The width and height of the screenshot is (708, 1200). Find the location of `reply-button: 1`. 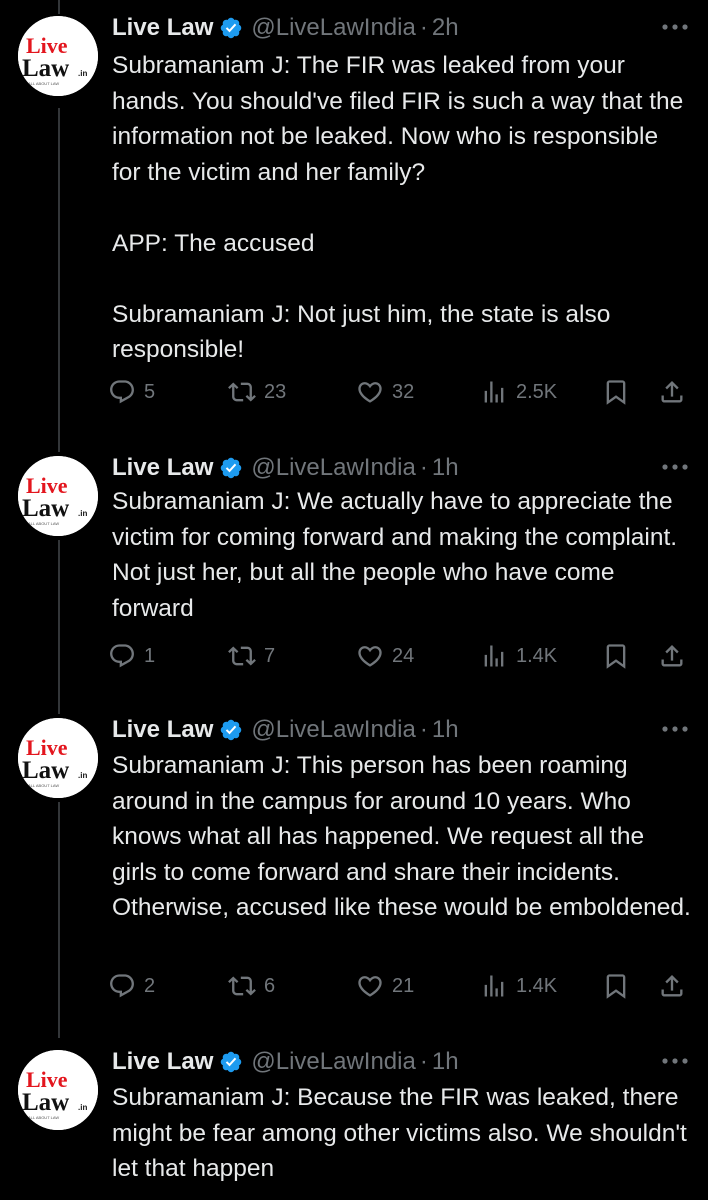

reply-button: 1 is located at coordinates (131, 656).